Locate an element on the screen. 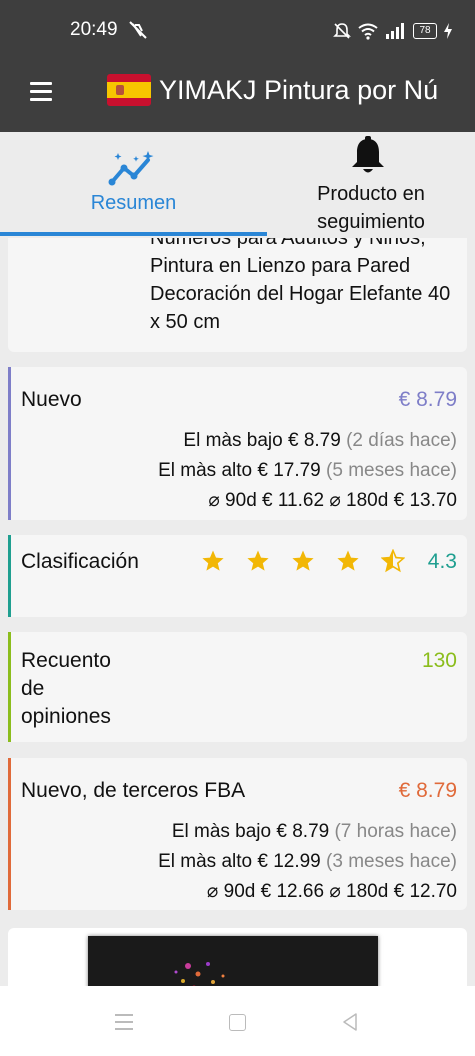  charging-icon is located at coordinates (448, 31).